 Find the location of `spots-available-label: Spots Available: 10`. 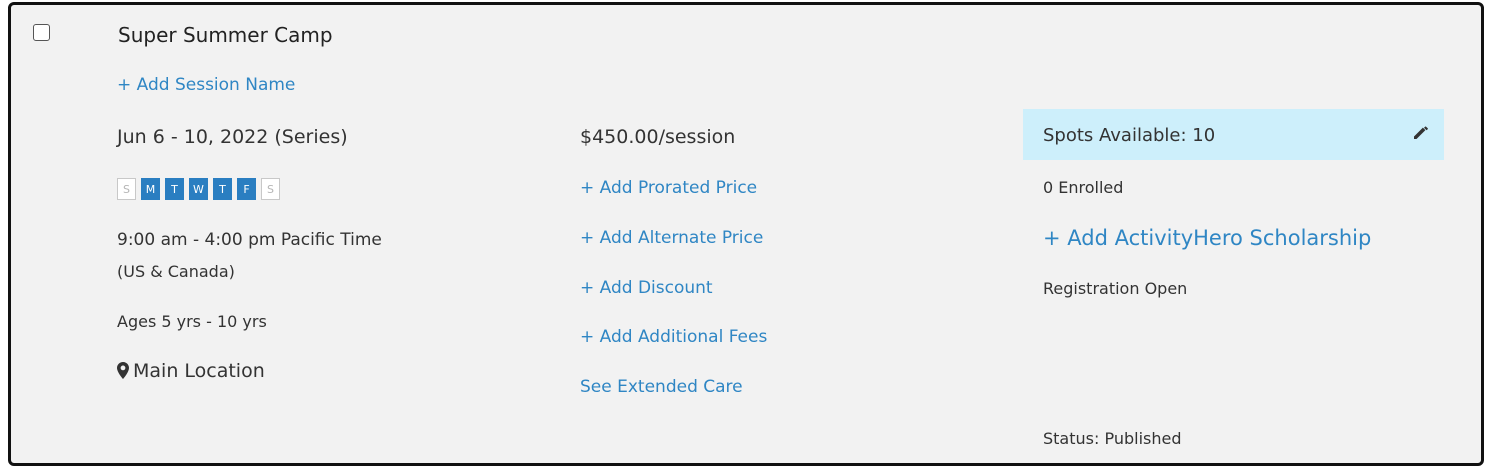

spots-available-label: Spots Available: 10 is located at coordinates (1129, 135).